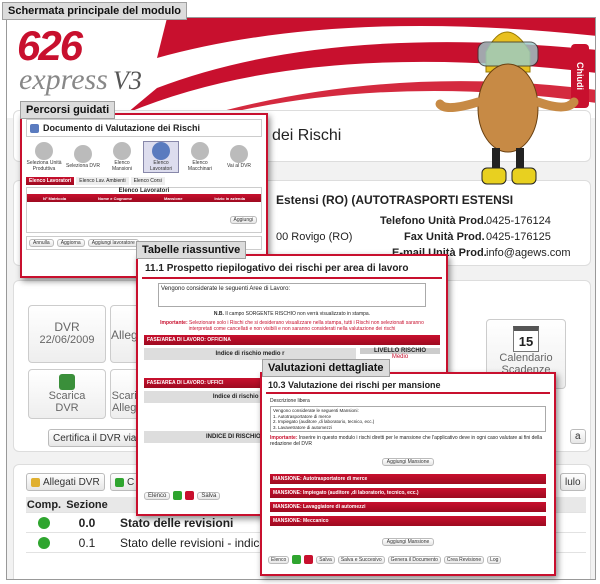 The image size is (600, 584). I want to click on c-button-label: C, so click(131, 482).